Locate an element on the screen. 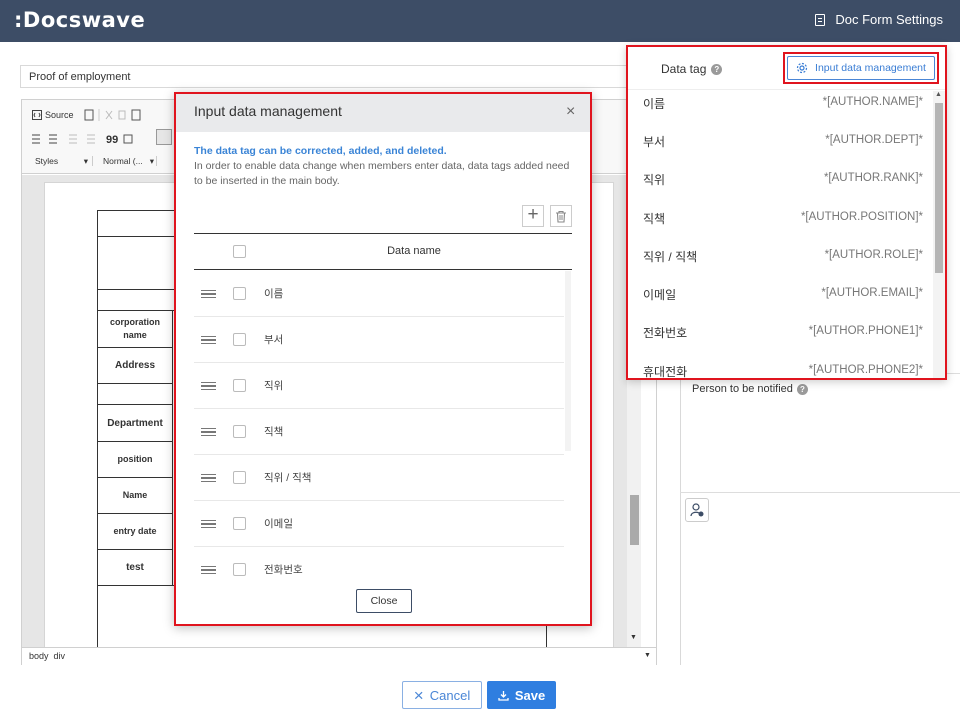  cancel-button: × Cancel is located at coordinates (442, 695).